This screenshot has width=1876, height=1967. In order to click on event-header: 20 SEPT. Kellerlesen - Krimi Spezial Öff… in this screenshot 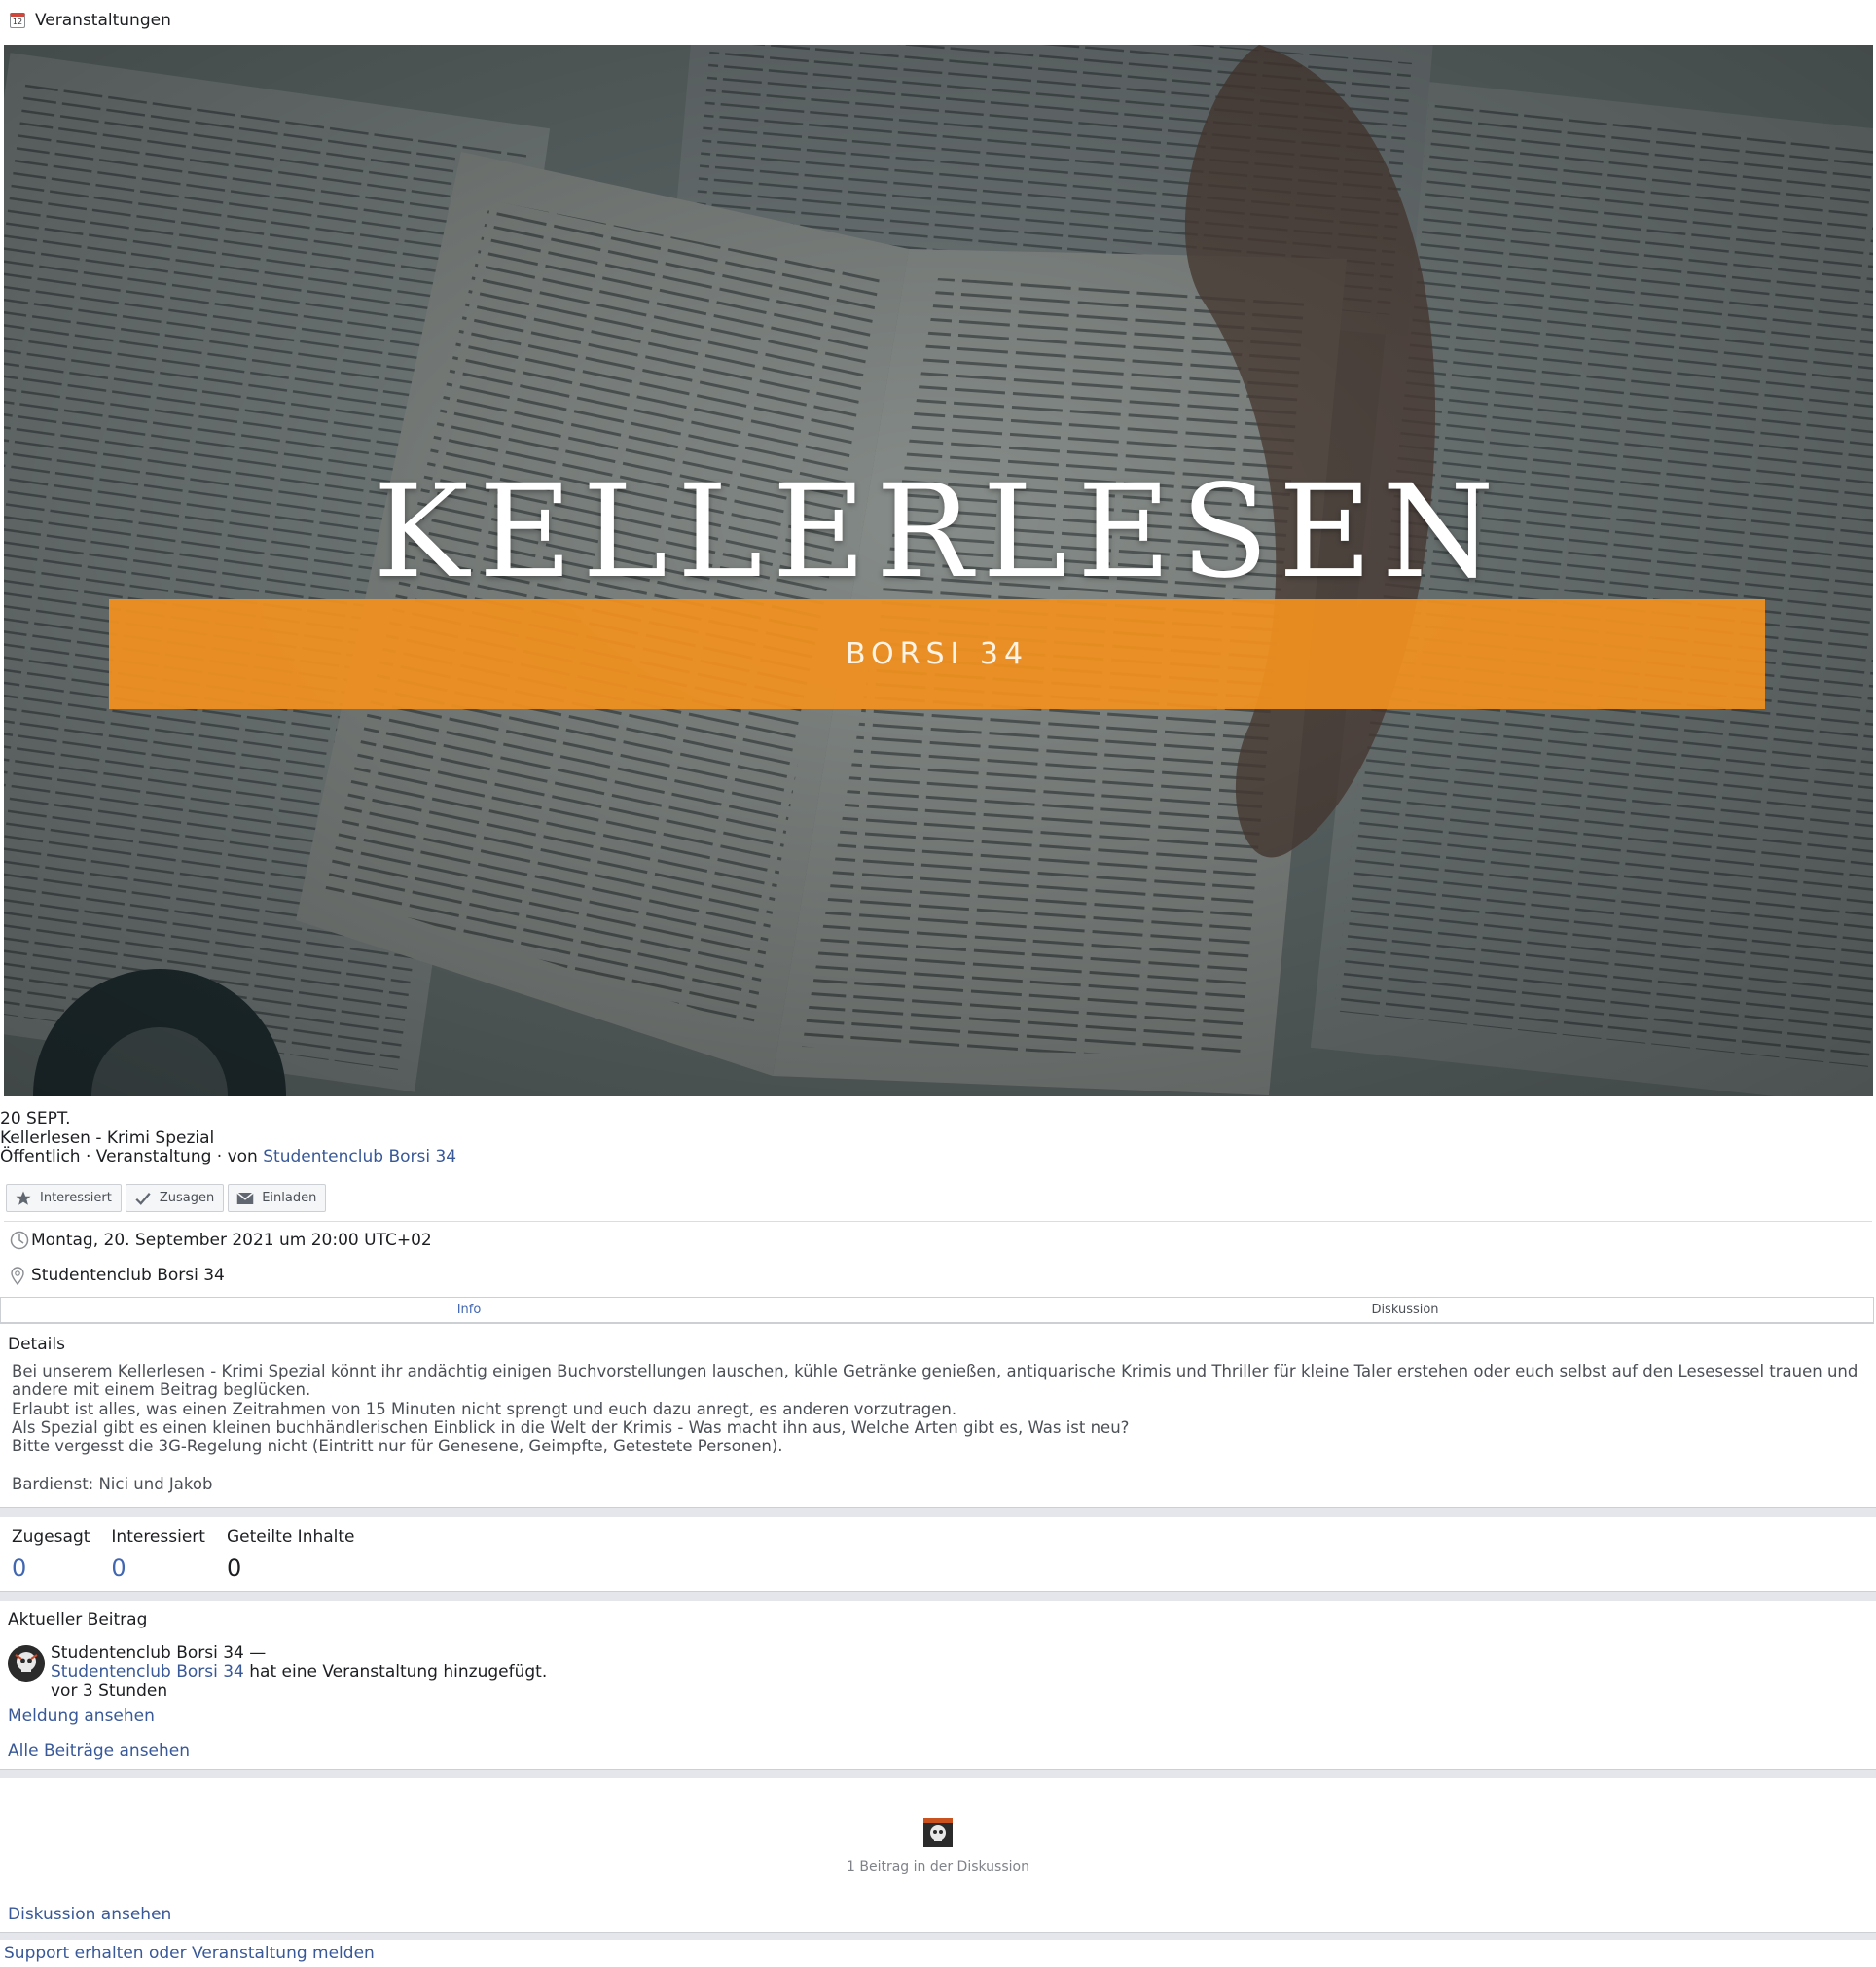, I will do `click(228, 1138)`.